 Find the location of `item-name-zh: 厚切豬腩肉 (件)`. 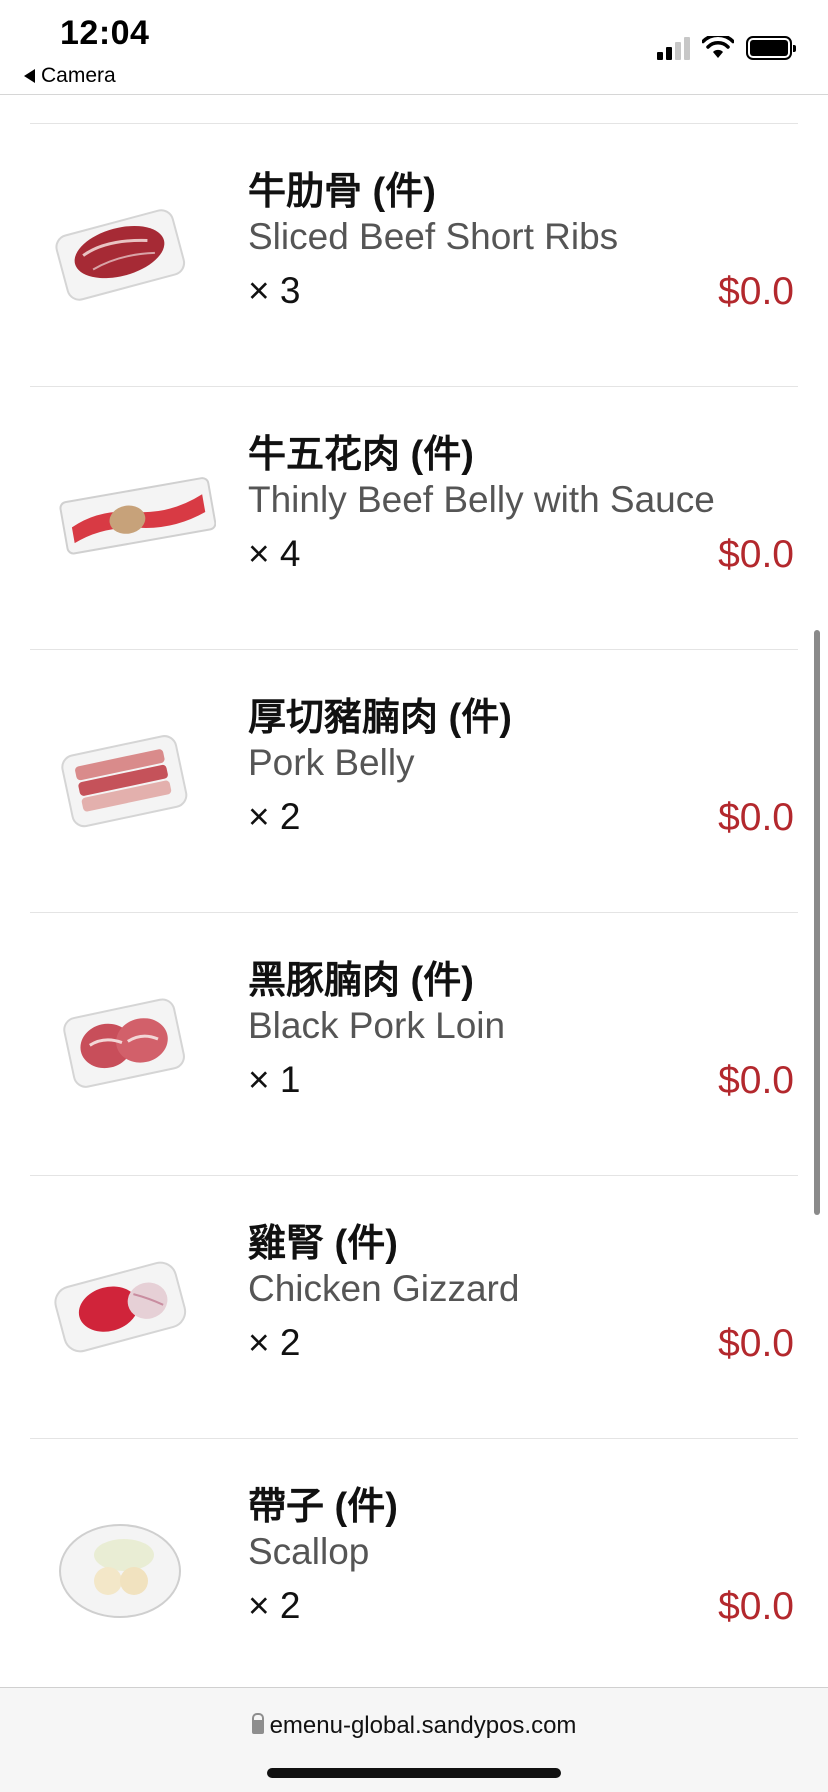

item-name-zh: 厚切豬腩肉 (件) is located at coordinates (380, 718).